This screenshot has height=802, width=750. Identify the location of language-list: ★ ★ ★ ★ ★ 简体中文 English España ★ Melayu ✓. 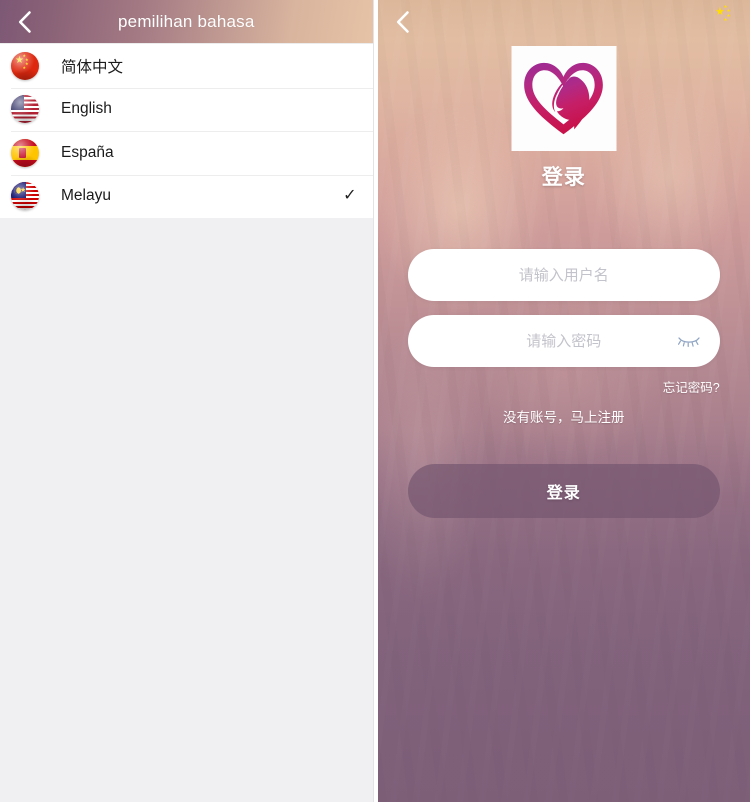
(186, 130).